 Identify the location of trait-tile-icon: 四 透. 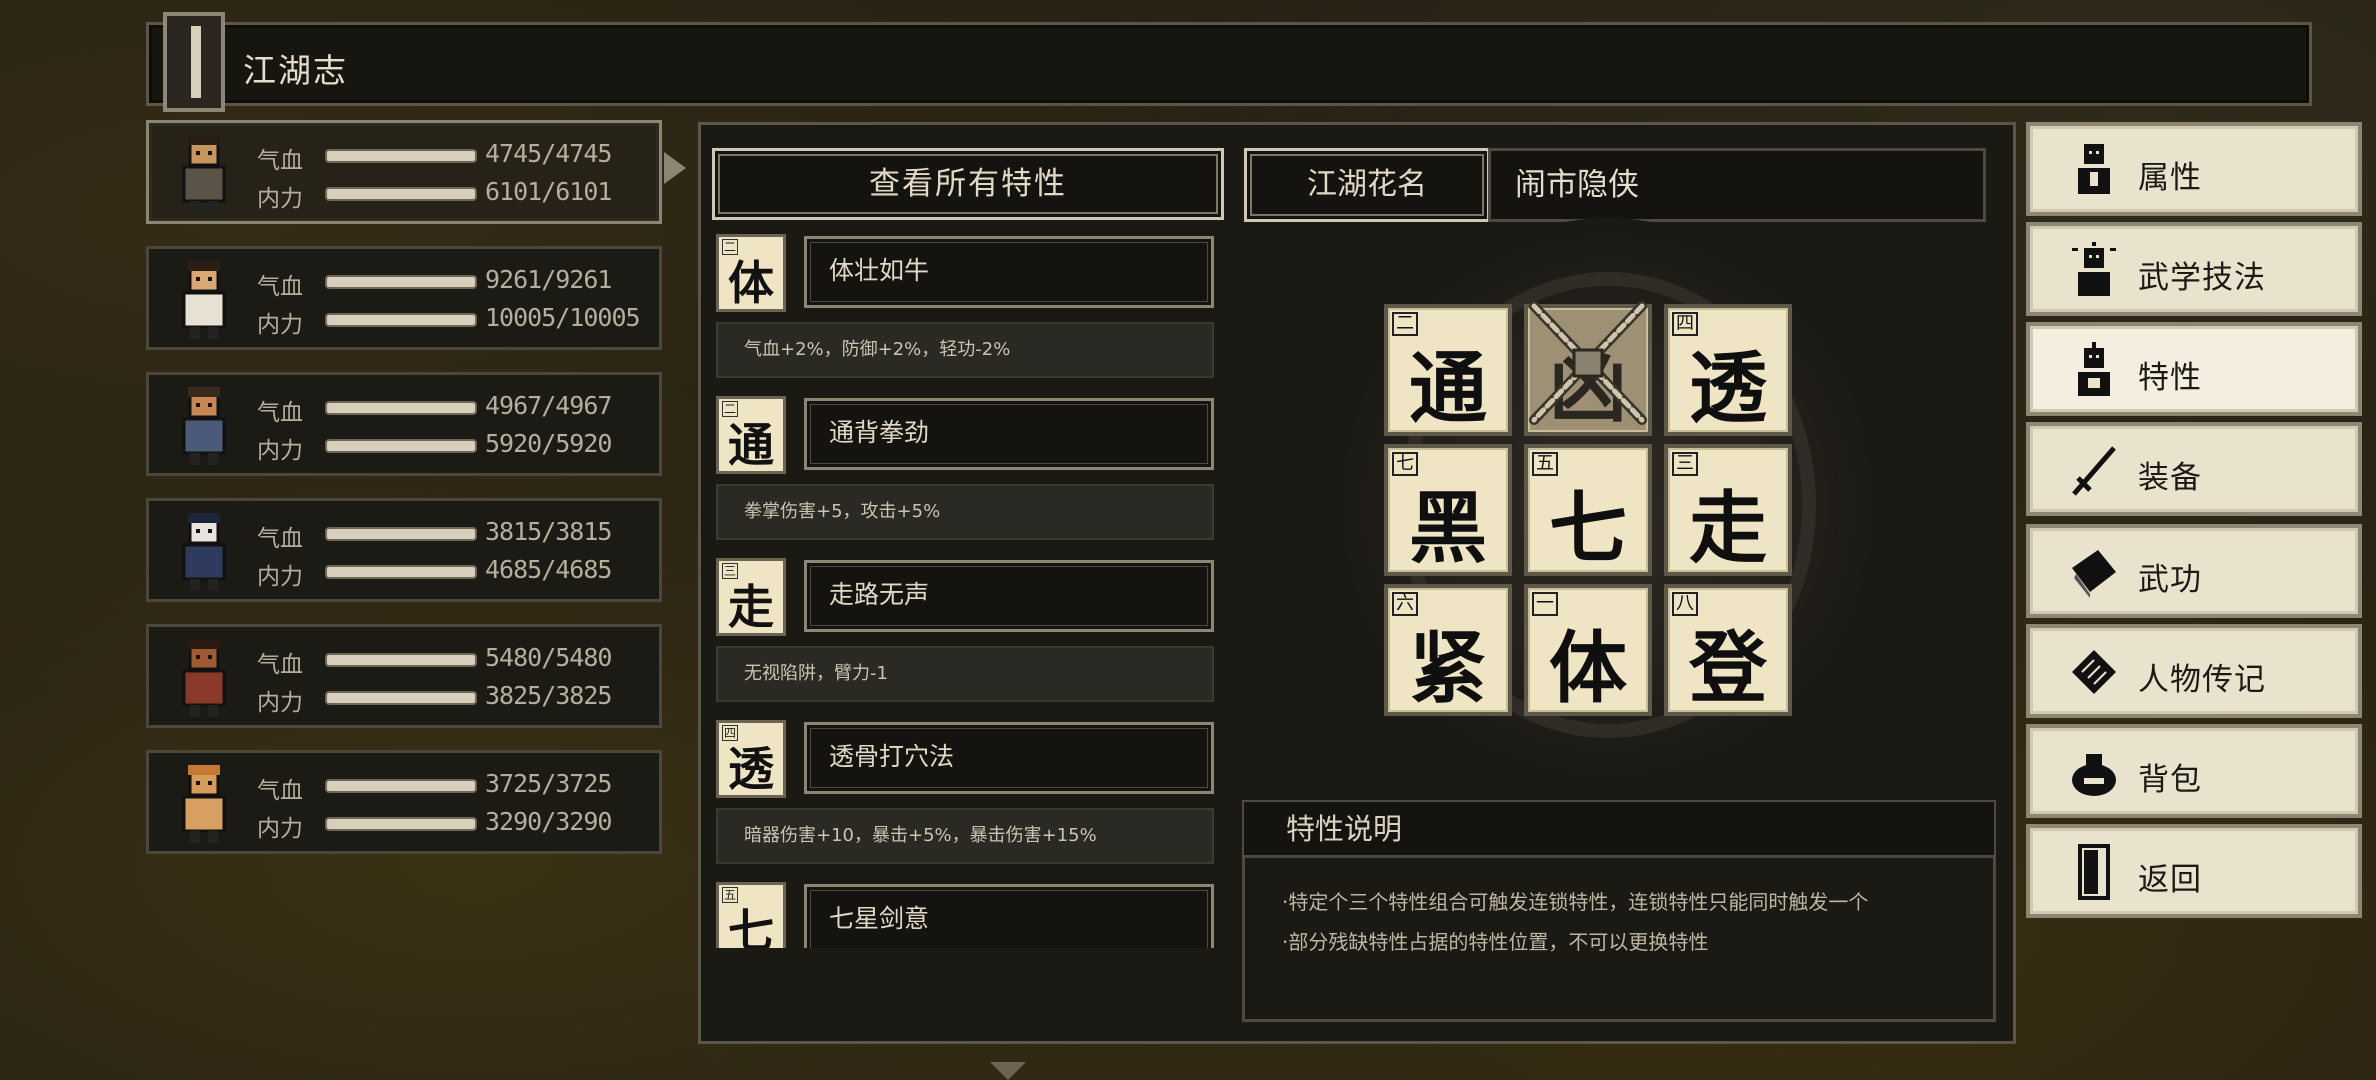
(751, 759).